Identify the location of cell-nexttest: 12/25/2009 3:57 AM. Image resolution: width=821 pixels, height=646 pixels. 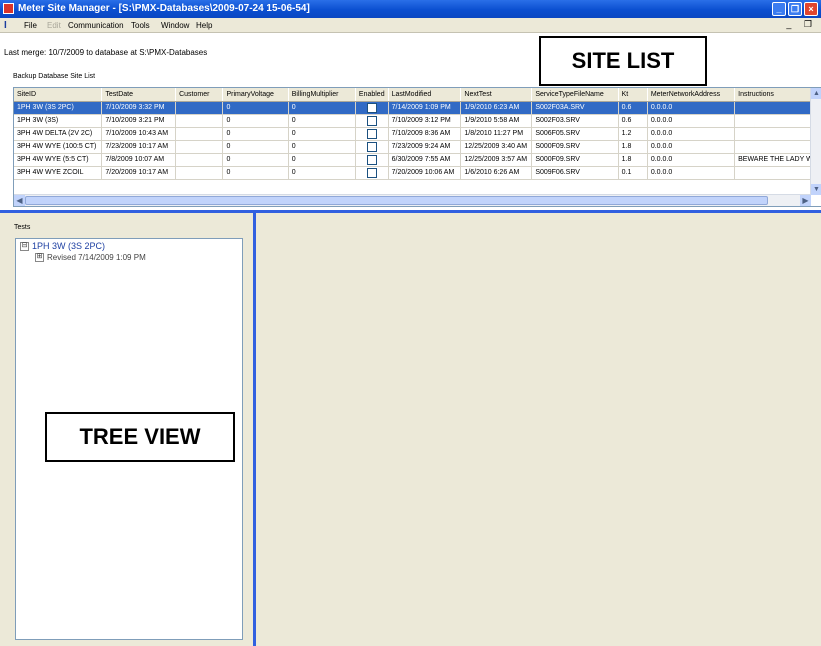
(496, 160).